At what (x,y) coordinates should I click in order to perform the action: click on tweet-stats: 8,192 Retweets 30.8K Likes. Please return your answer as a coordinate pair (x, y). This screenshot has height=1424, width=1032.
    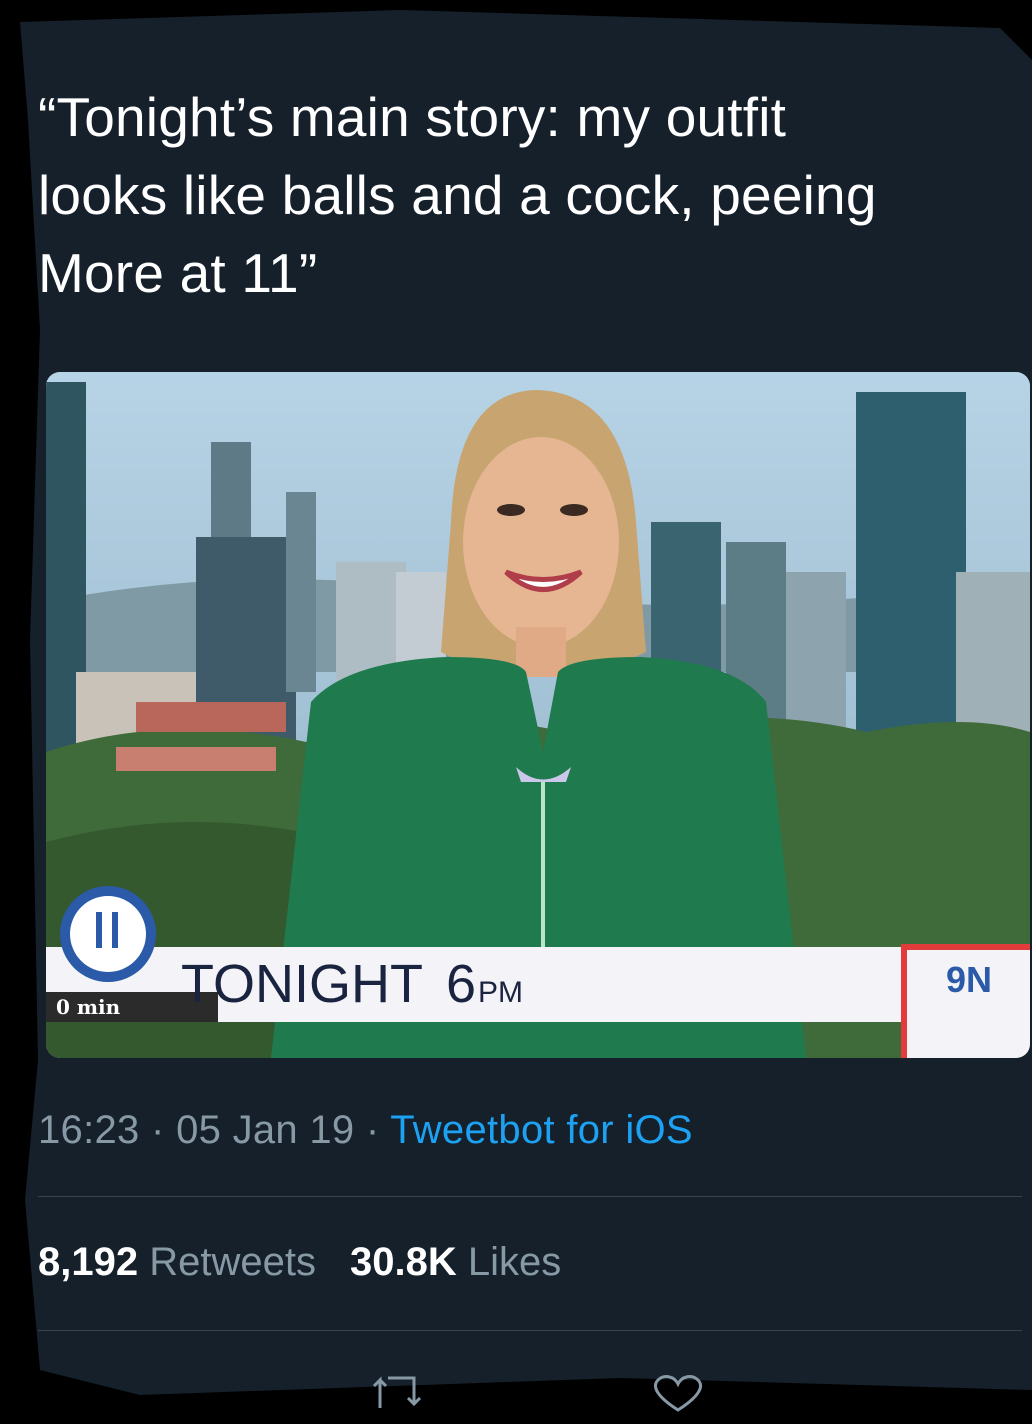
    Looking at the image, I should click on (299, 1262).